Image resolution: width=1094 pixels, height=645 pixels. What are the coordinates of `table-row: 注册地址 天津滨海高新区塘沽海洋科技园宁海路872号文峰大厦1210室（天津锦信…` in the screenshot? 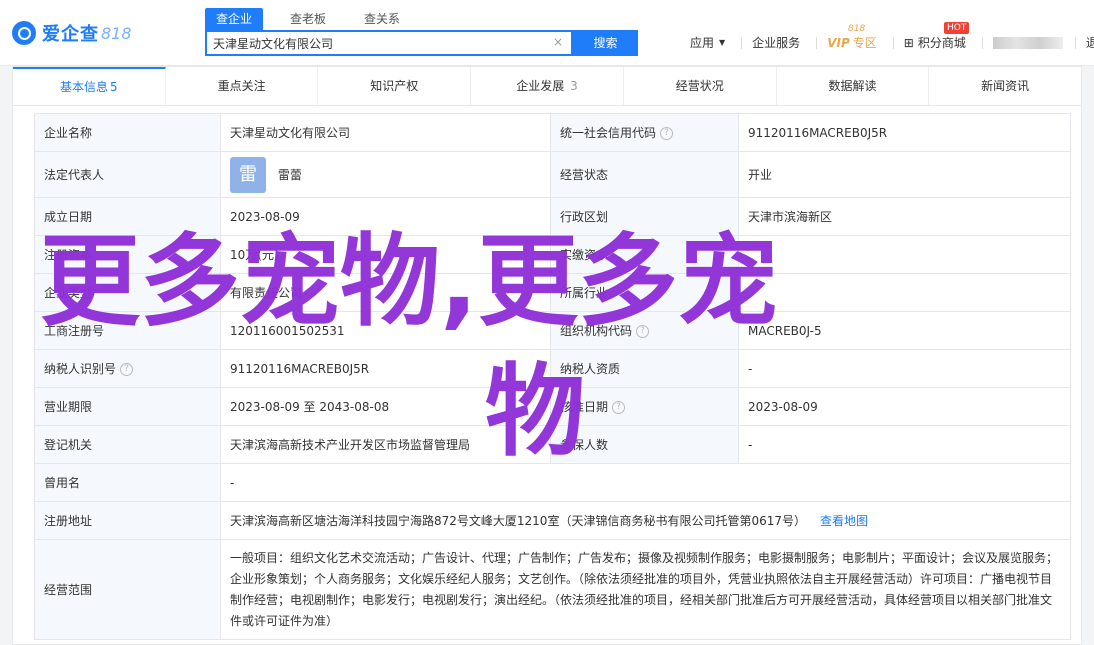 It's located at (552, 520).